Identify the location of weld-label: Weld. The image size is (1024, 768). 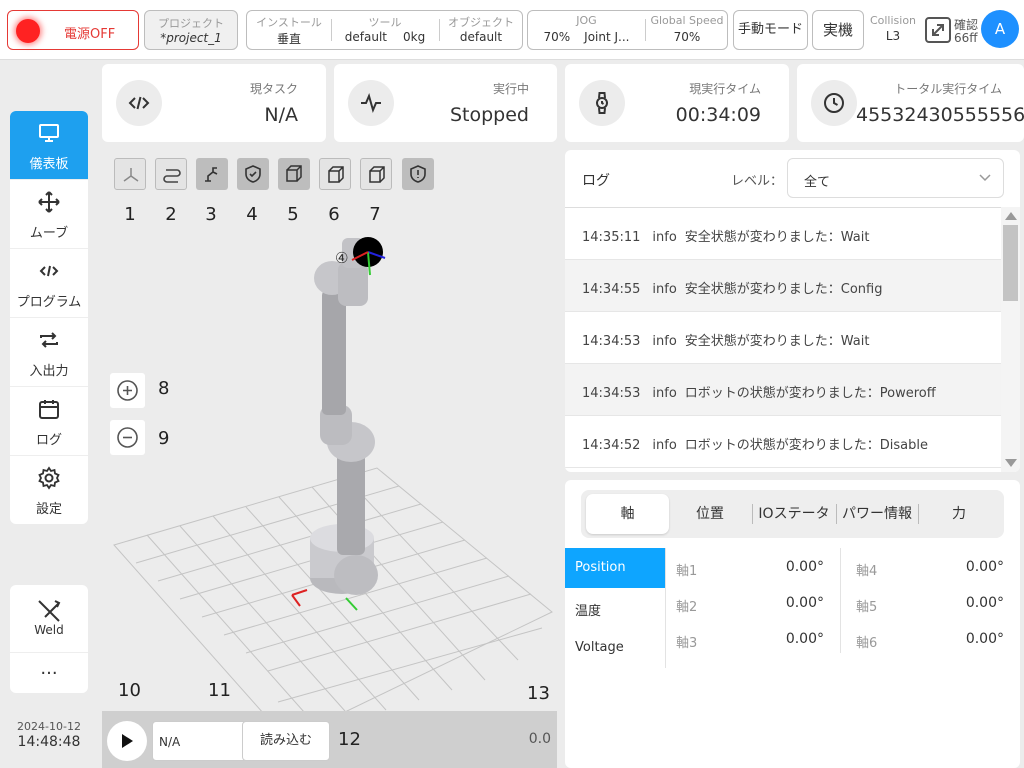
(49, 630).